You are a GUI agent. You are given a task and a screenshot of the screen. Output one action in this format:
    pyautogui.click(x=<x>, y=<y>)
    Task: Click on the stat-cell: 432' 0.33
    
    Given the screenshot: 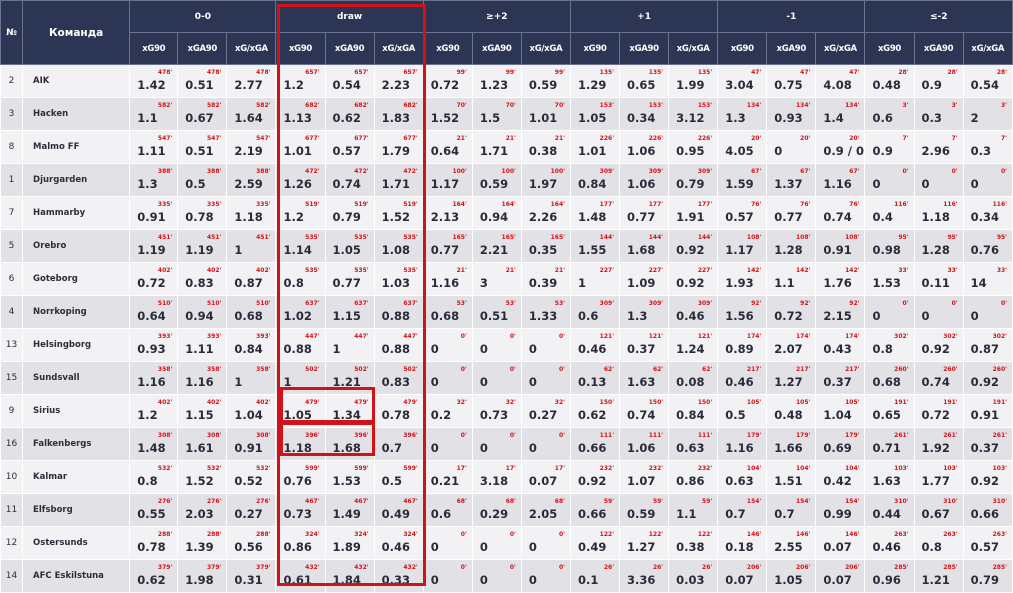 What is the action you would take?
    pyautogui.click(x=398, y=576)
    